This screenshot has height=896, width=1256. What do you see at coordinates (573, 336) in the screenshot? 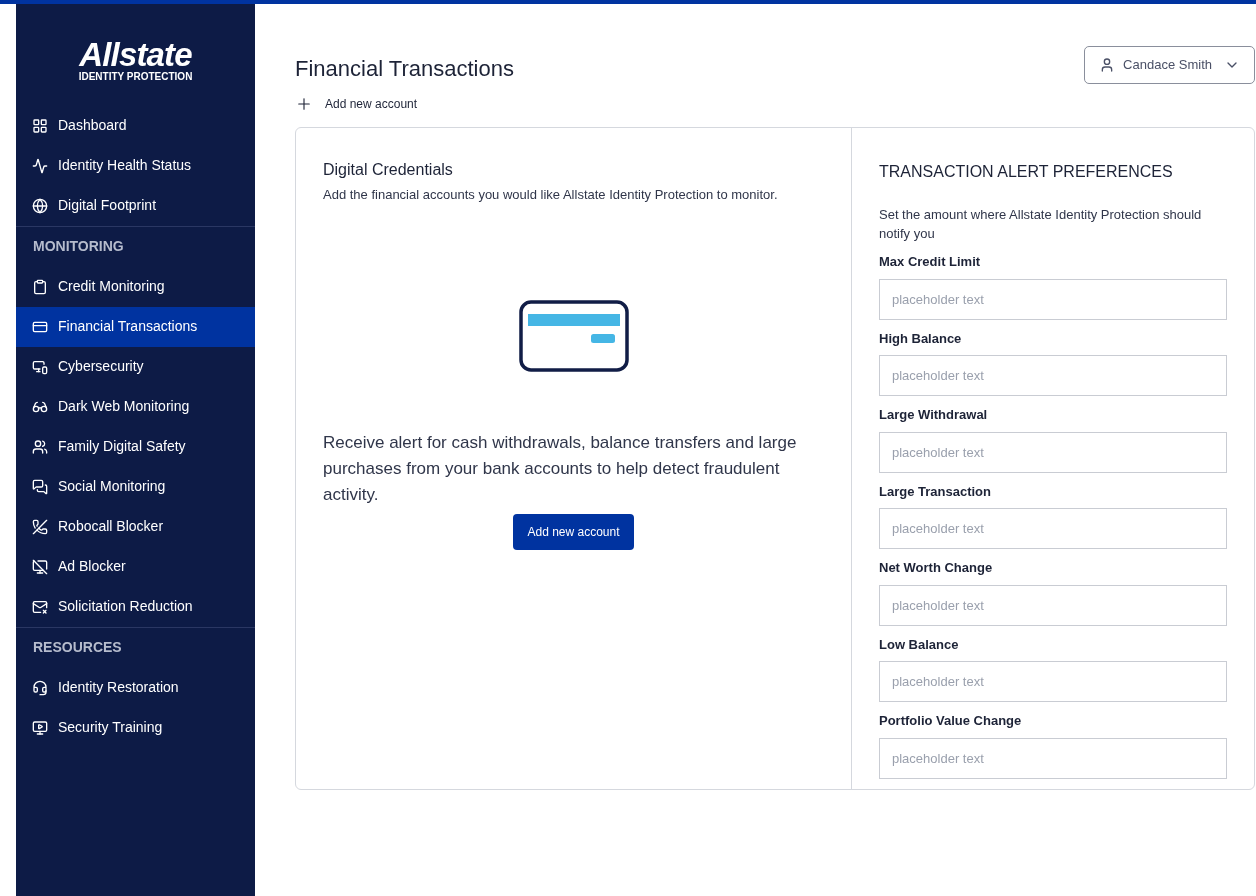
I see `credit-card-icon` at bounding box center [573, 336].